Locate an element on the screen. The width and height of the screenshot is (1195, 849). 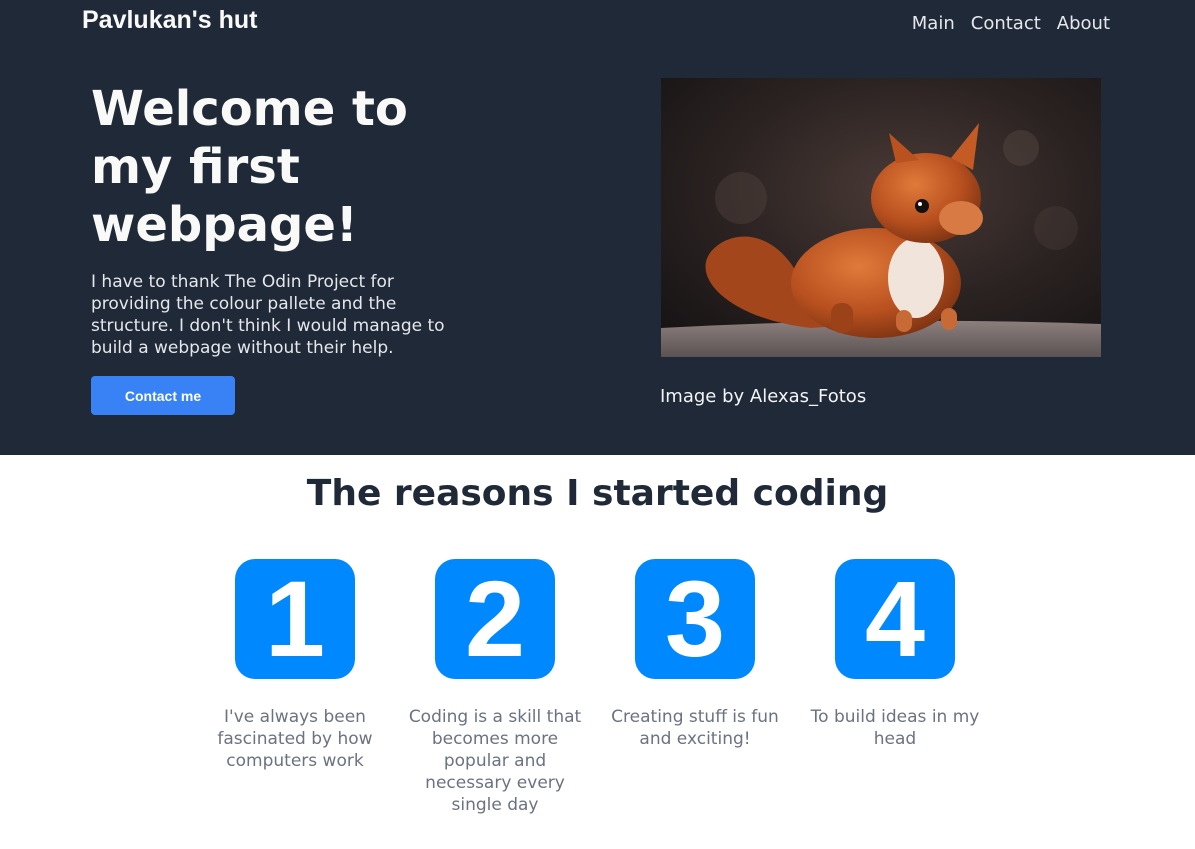
image-caption: Image by Alexas_Fotos is located at coordinates (763, 396).